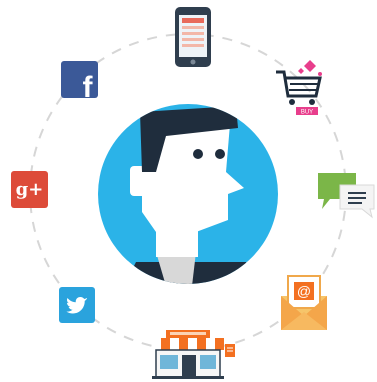 Image resolution: width=377 pixels, height=382 pixels. Describe the element at coordinates (79, 79) in the screenshot. I see `facebook-icon: f` at that location.